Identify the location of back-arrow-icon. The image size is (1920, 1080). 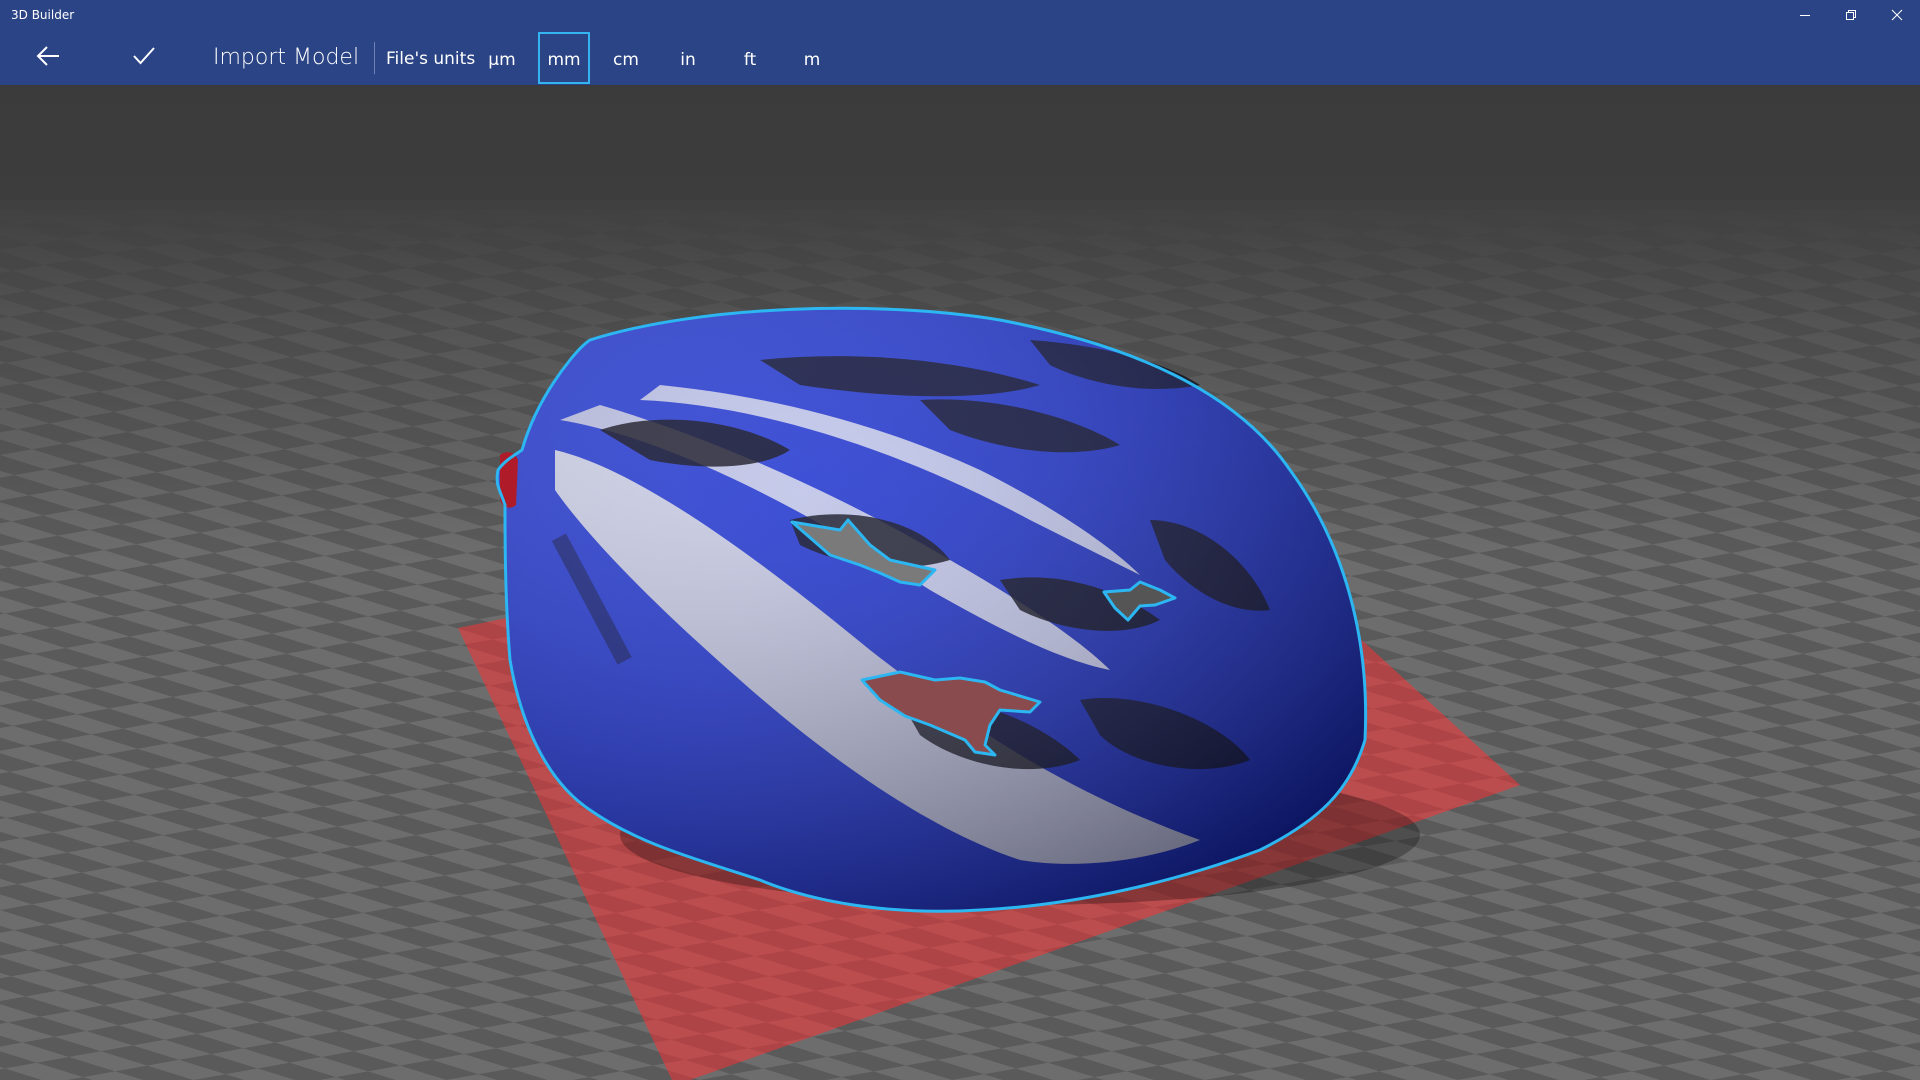
(48, 58).